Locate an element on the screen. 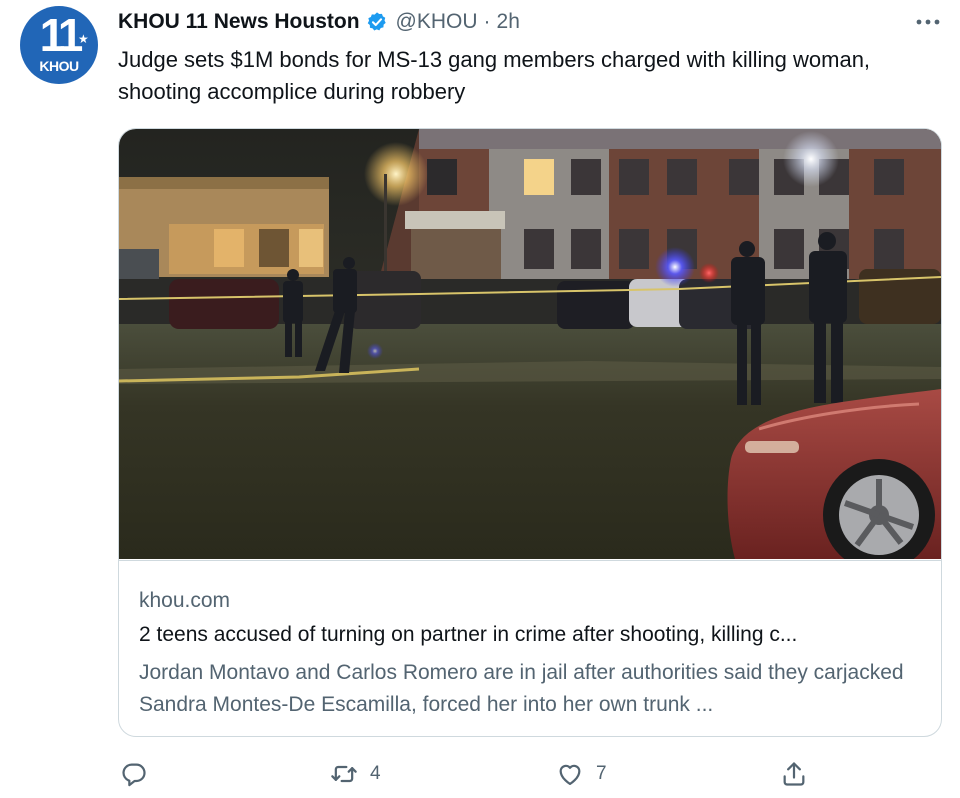 Image resolution: width=960 pixels, height=798 pixels. avatar-star-icon: ★ is located at coordinates (83, 39).